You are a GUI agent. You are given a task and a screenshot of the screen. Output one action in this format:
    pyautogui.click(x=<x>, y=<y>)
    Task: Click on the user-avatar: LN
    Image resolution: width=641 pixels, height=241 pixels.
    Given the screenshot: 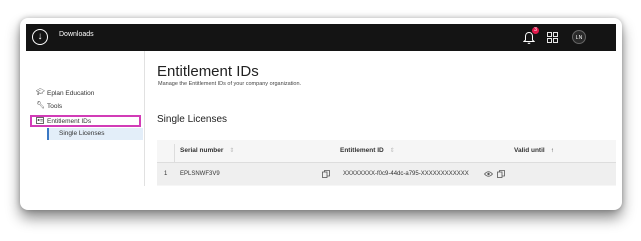 What is the action you would take?
    pyautogui.click(x=579, y=37)
    